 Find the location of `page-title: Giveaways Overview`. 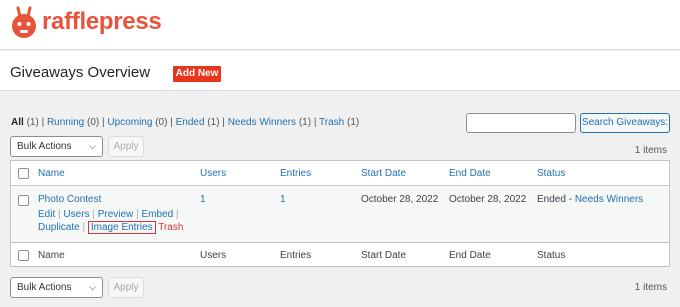

page-title: Giveaways Overview is located at coordinates (80, 72).